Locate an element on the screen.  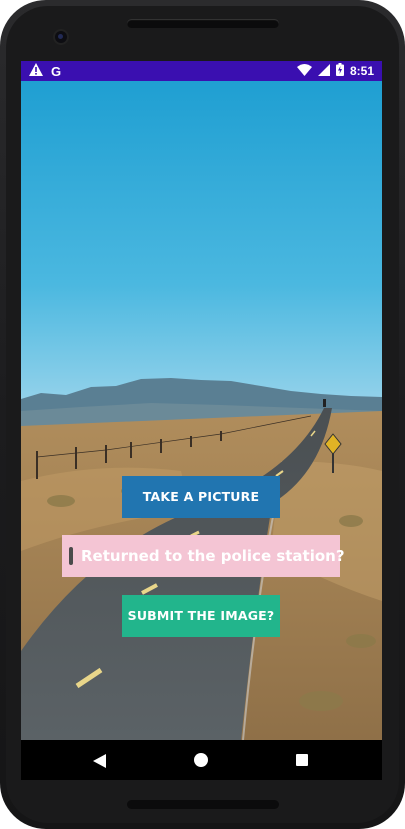
returned-checkbox-row: Returned to the police station? is located at coordinates (203, 556).